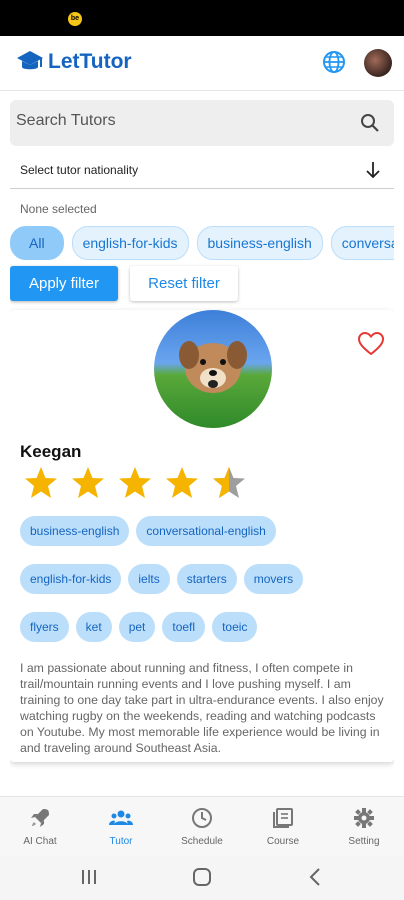 This screenshot has width=404, height=900. Describe the element at coordinates (364, 841) in the screenshot. I see `nav-label: Setting` at that location.